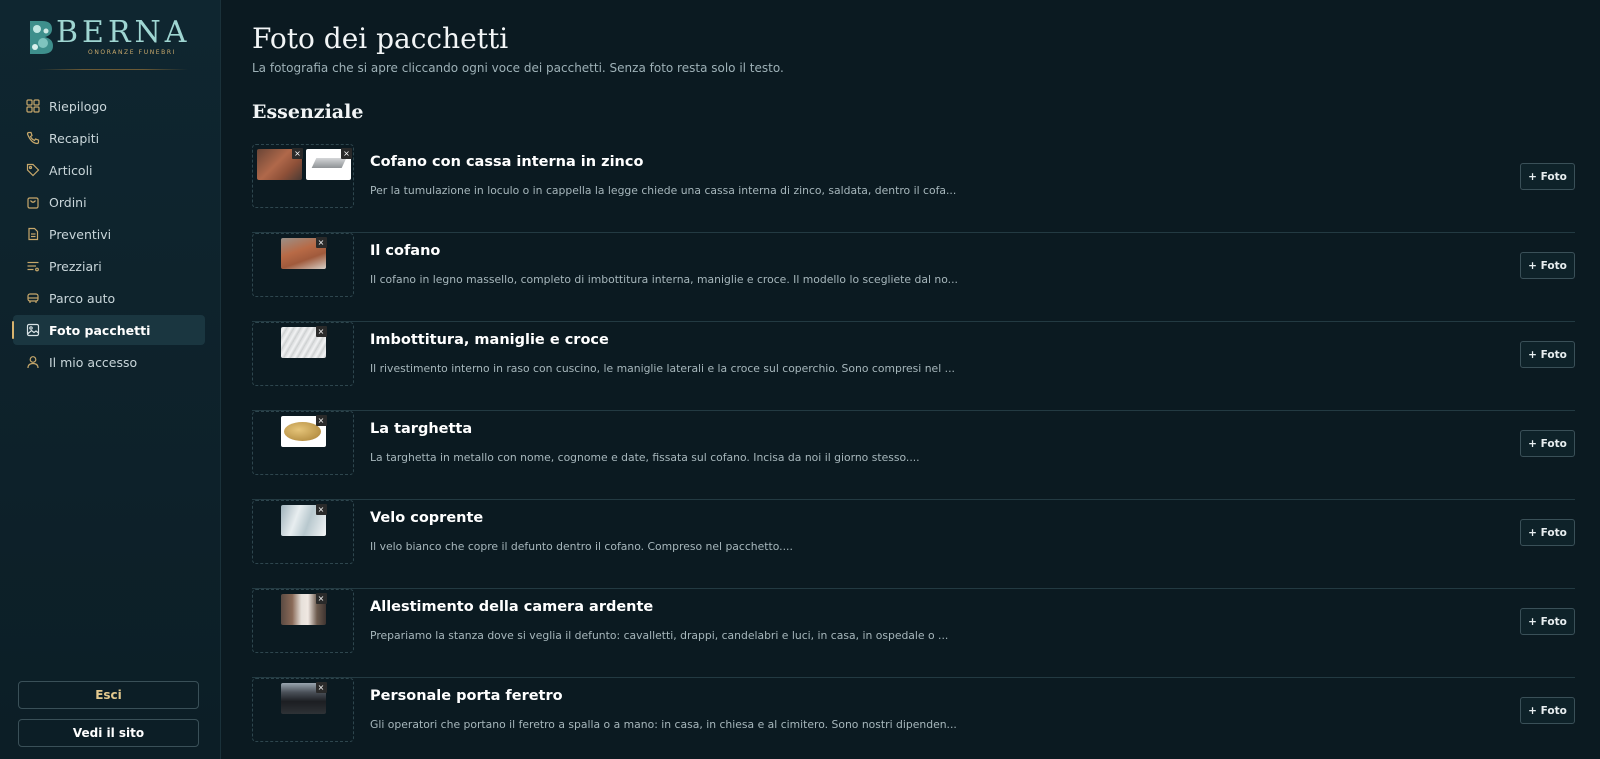 The width and height of the screenshot is (1600, 759). What do you see at coordinates (405, 251) in the screenshot?
I see `item-title: Il cofano` at bounding box center [405, 251].